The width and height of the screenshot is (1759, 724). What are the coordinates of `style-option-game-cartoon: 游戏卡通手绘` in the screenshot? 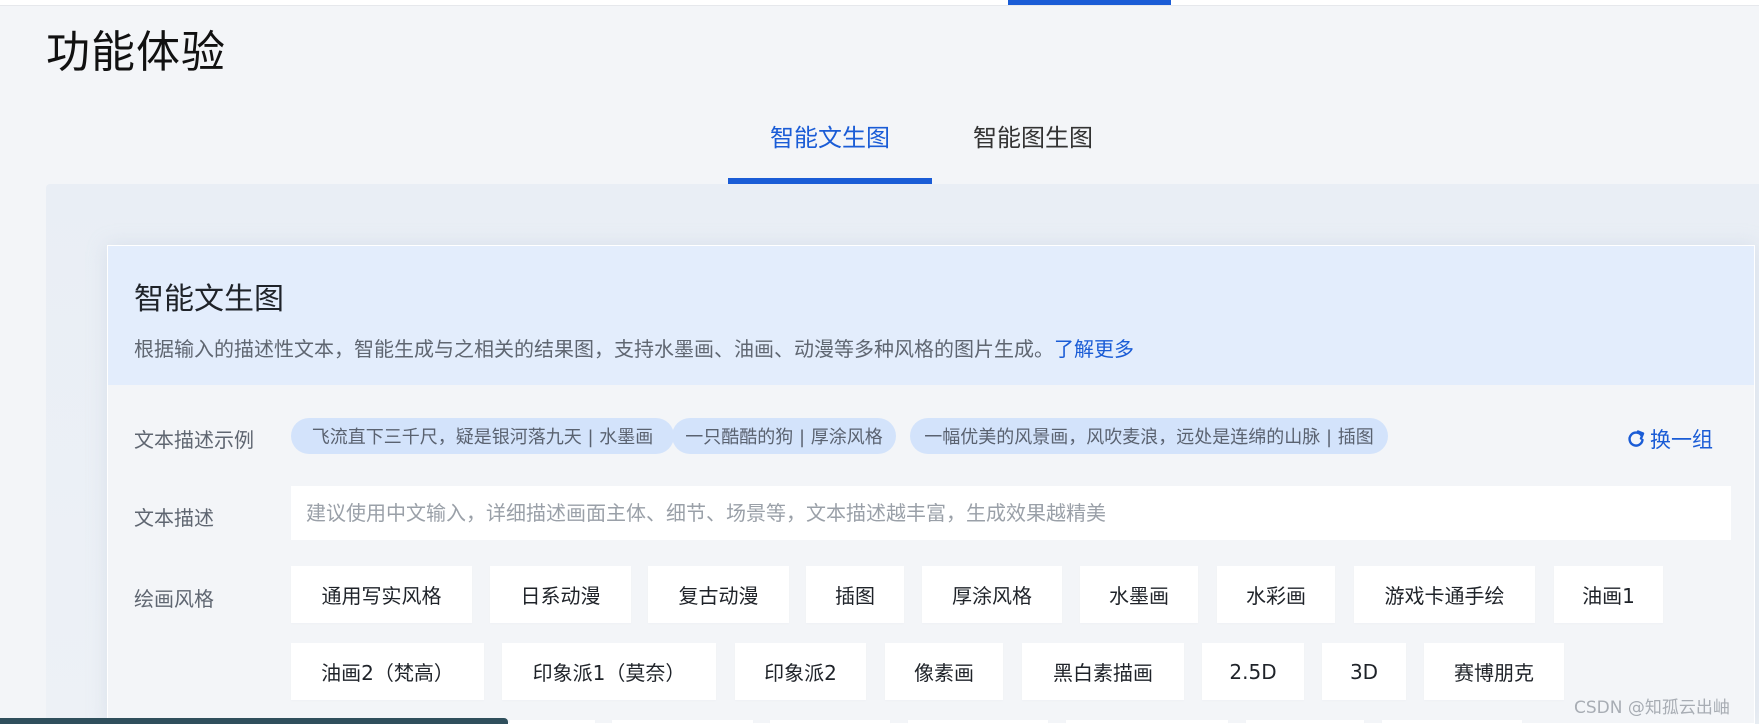 It's located at (1444, 594).